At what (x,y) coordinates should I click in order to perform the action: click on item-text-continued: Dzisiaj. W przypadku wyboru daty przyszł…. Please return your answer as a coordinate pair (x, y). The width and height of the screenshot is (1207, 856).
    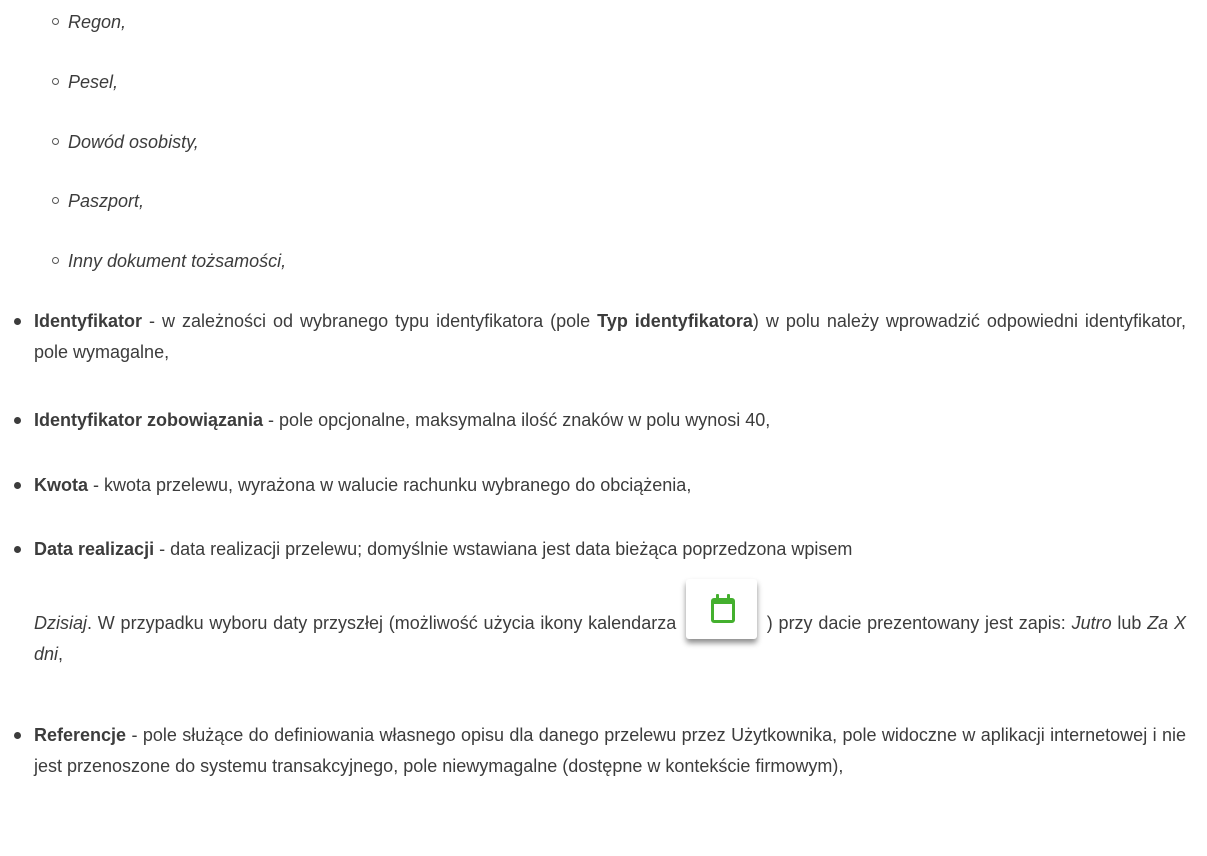
    Looking at the image, I should click on (610, 624).